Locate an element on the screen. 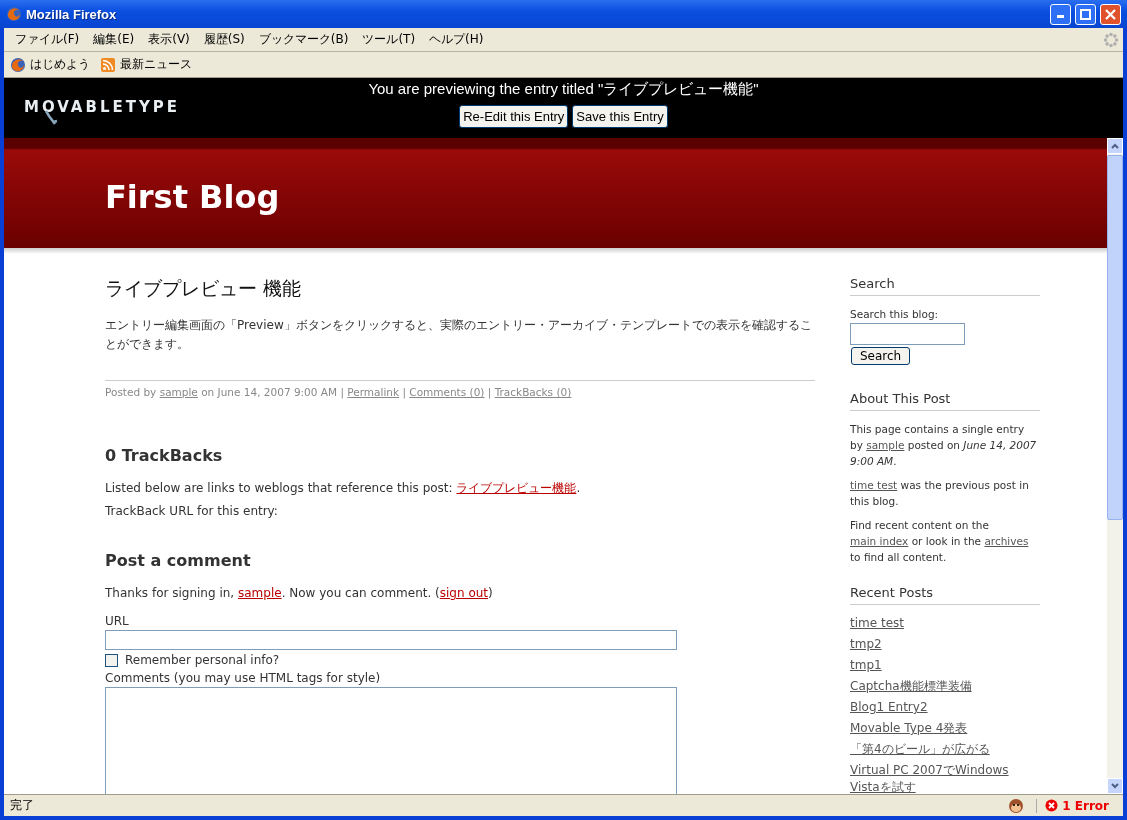 The height and width of the screenshot is (820, 1127). bookmark: 最新ニュース is located at coordinates (146, 64).